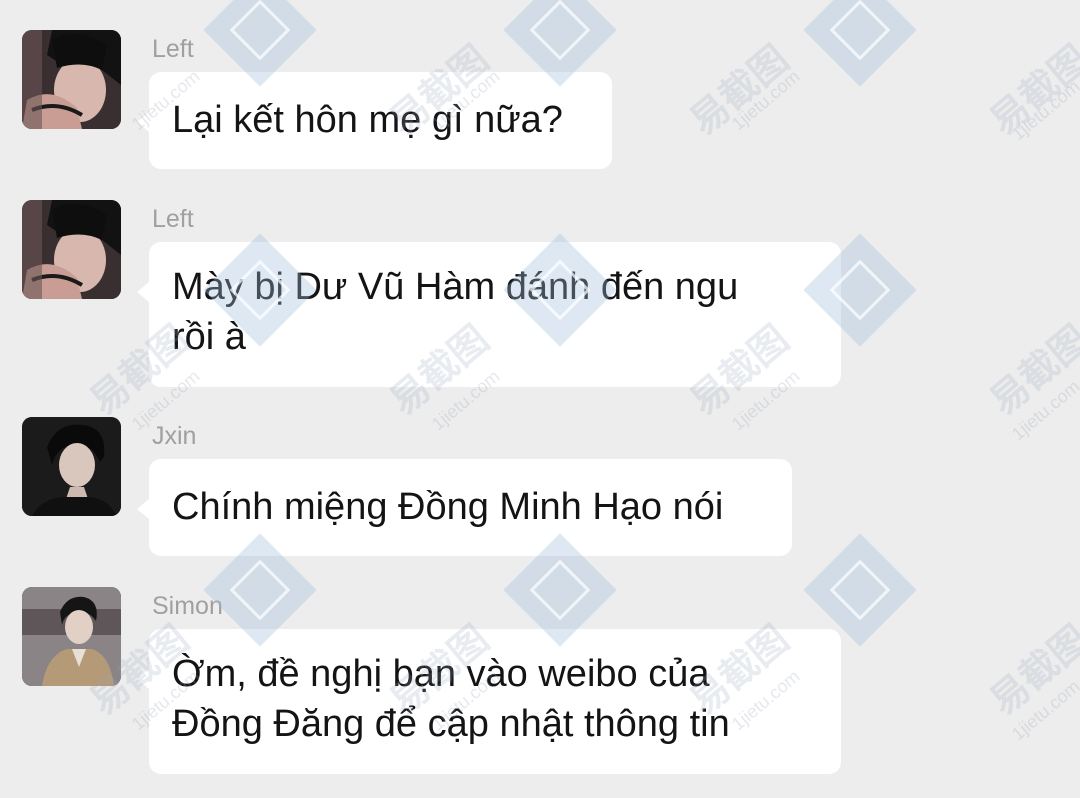 The height and width of the screenshot is (798, 1080). Describe the element at coordinates (451, 724) in the screenshot. I see `message-text-line: Đồng Đăng để cập nhật thông tin` at that location.